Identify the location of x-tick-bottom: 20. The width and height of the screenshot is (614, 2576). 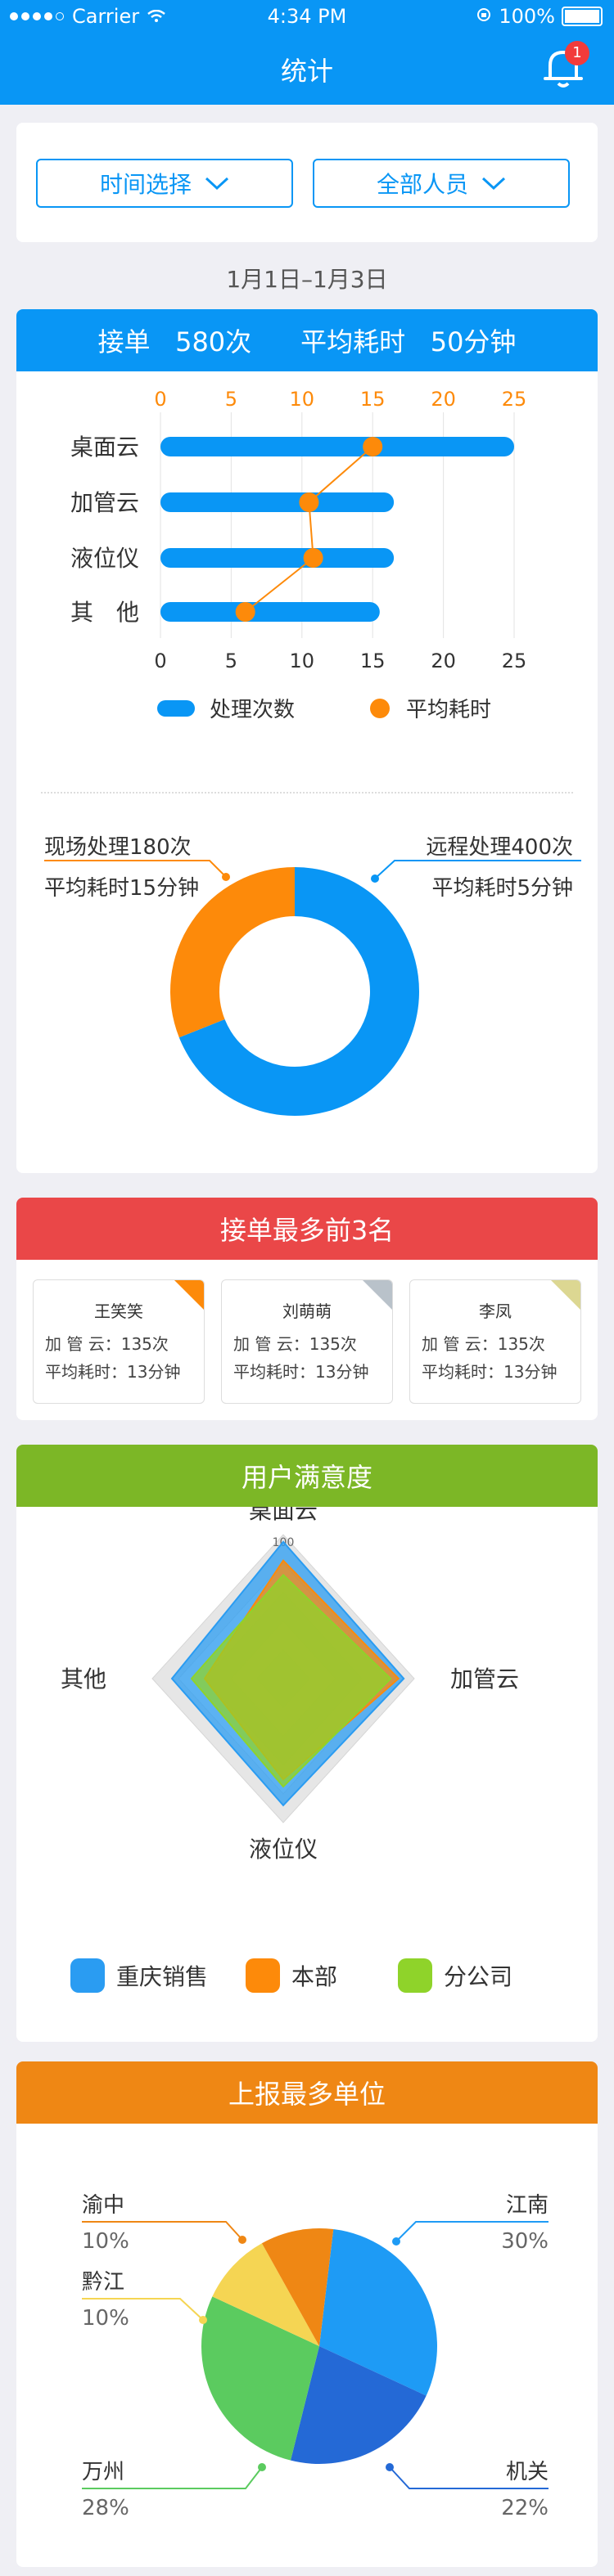
(444, 661).